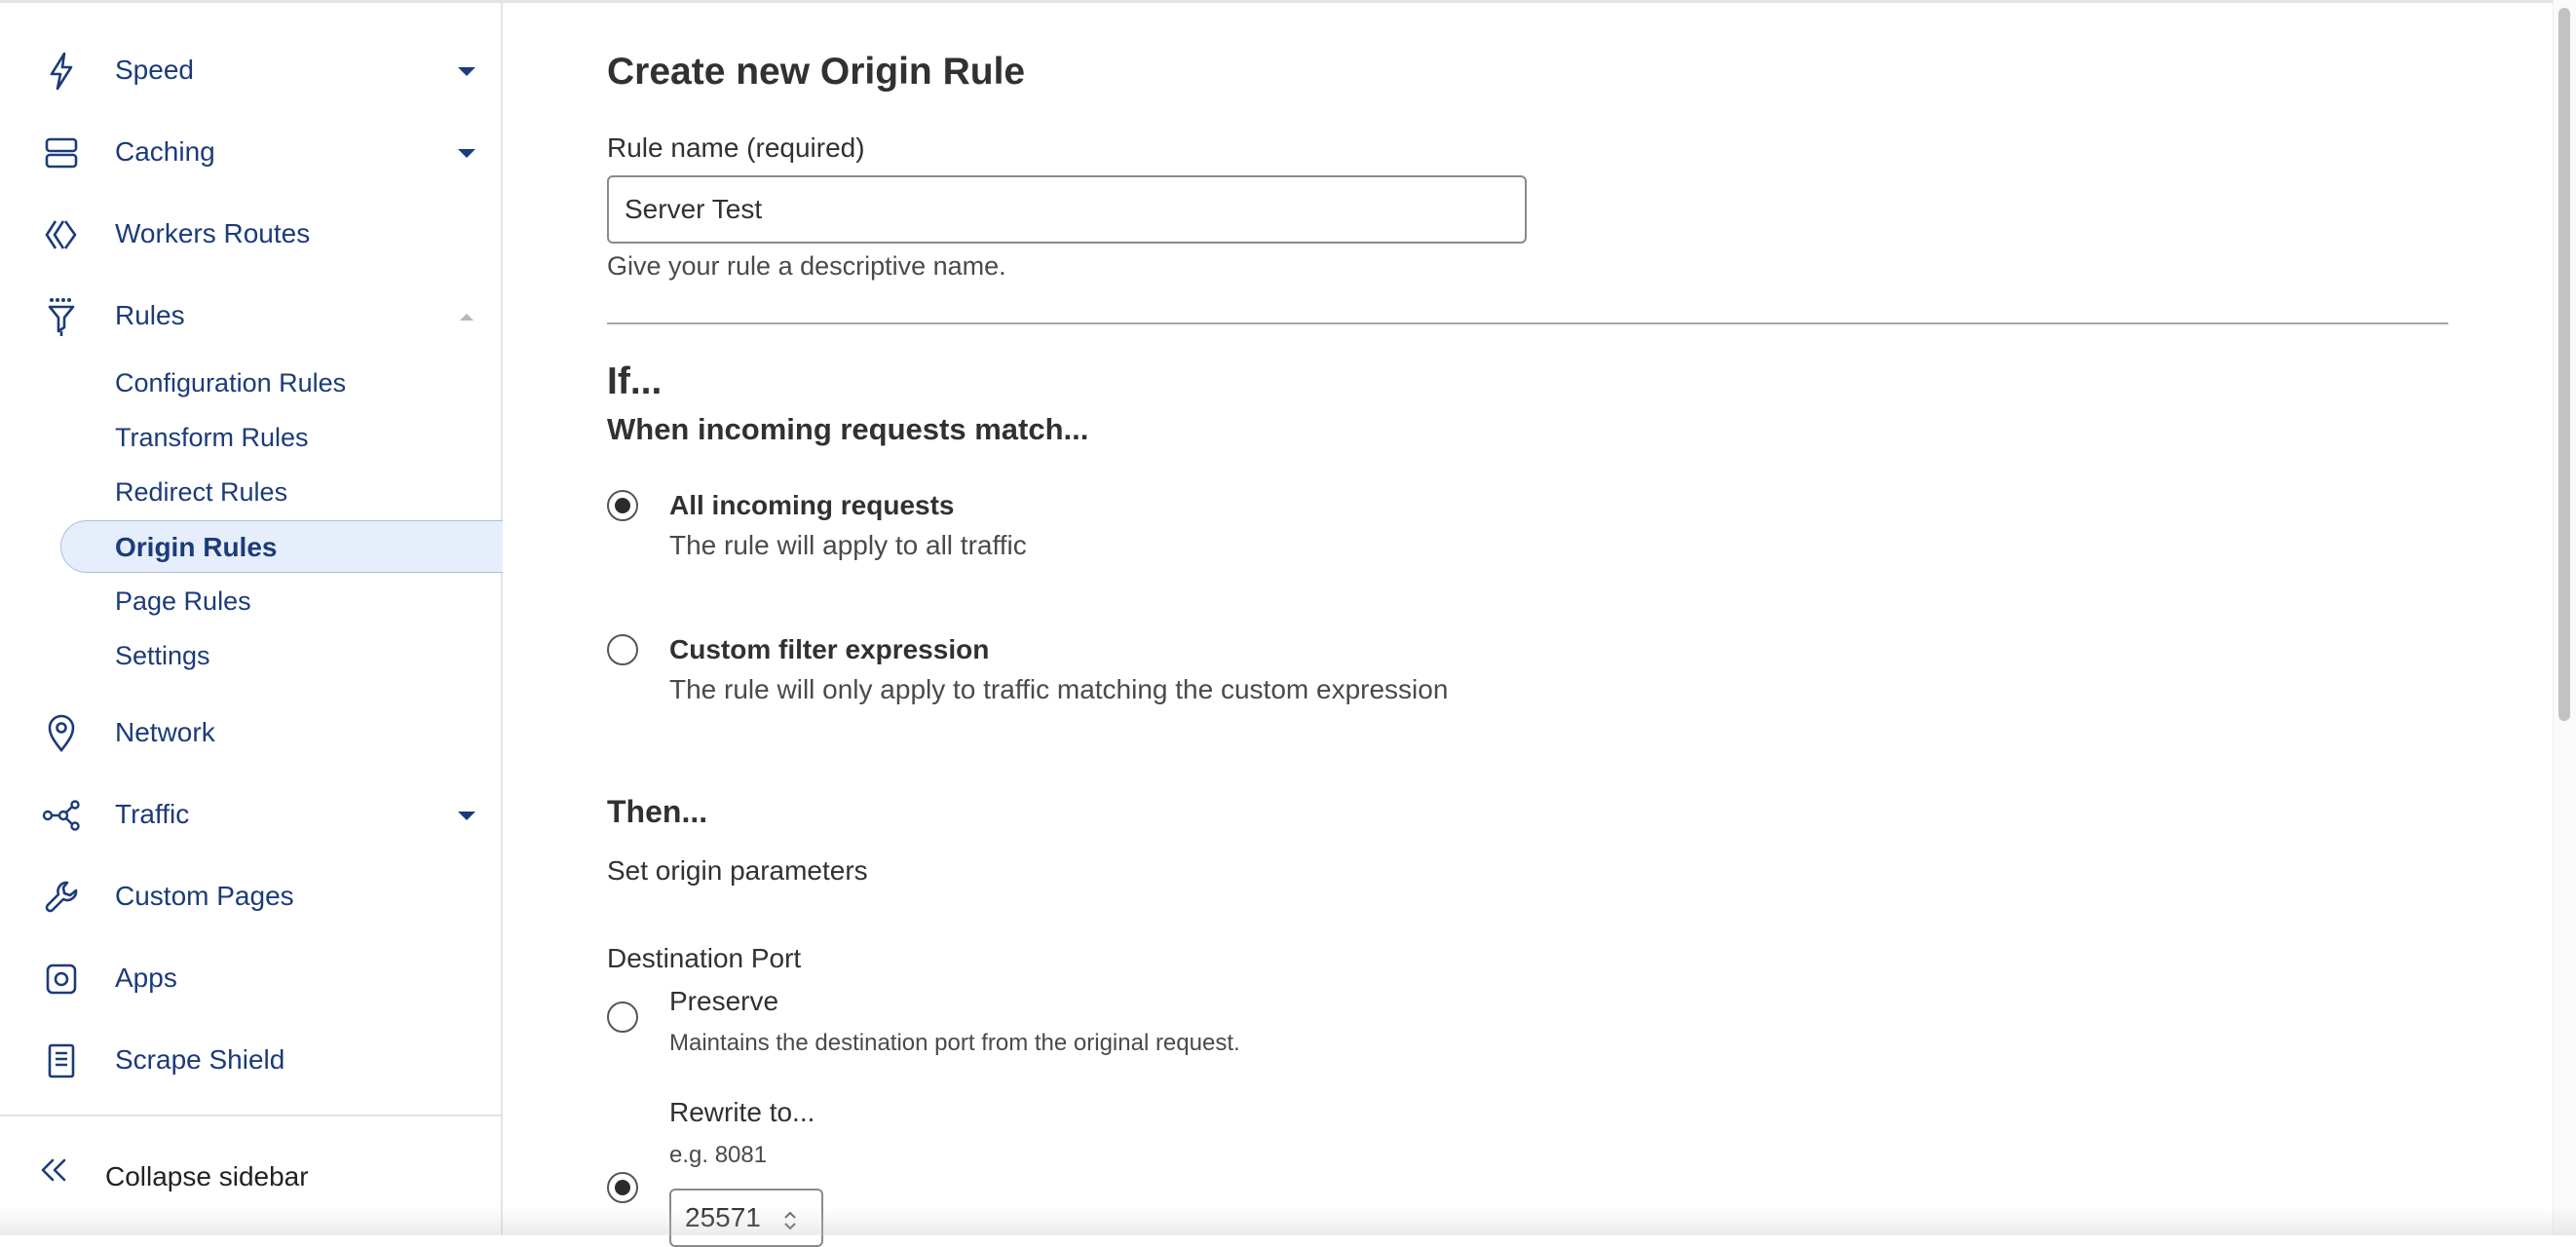 This screenshot has width=2576, height=1247. What do you see at coordinates (61, 1060) in the screenshot?
I see `document-icon` at bounding box center [61, 1060].